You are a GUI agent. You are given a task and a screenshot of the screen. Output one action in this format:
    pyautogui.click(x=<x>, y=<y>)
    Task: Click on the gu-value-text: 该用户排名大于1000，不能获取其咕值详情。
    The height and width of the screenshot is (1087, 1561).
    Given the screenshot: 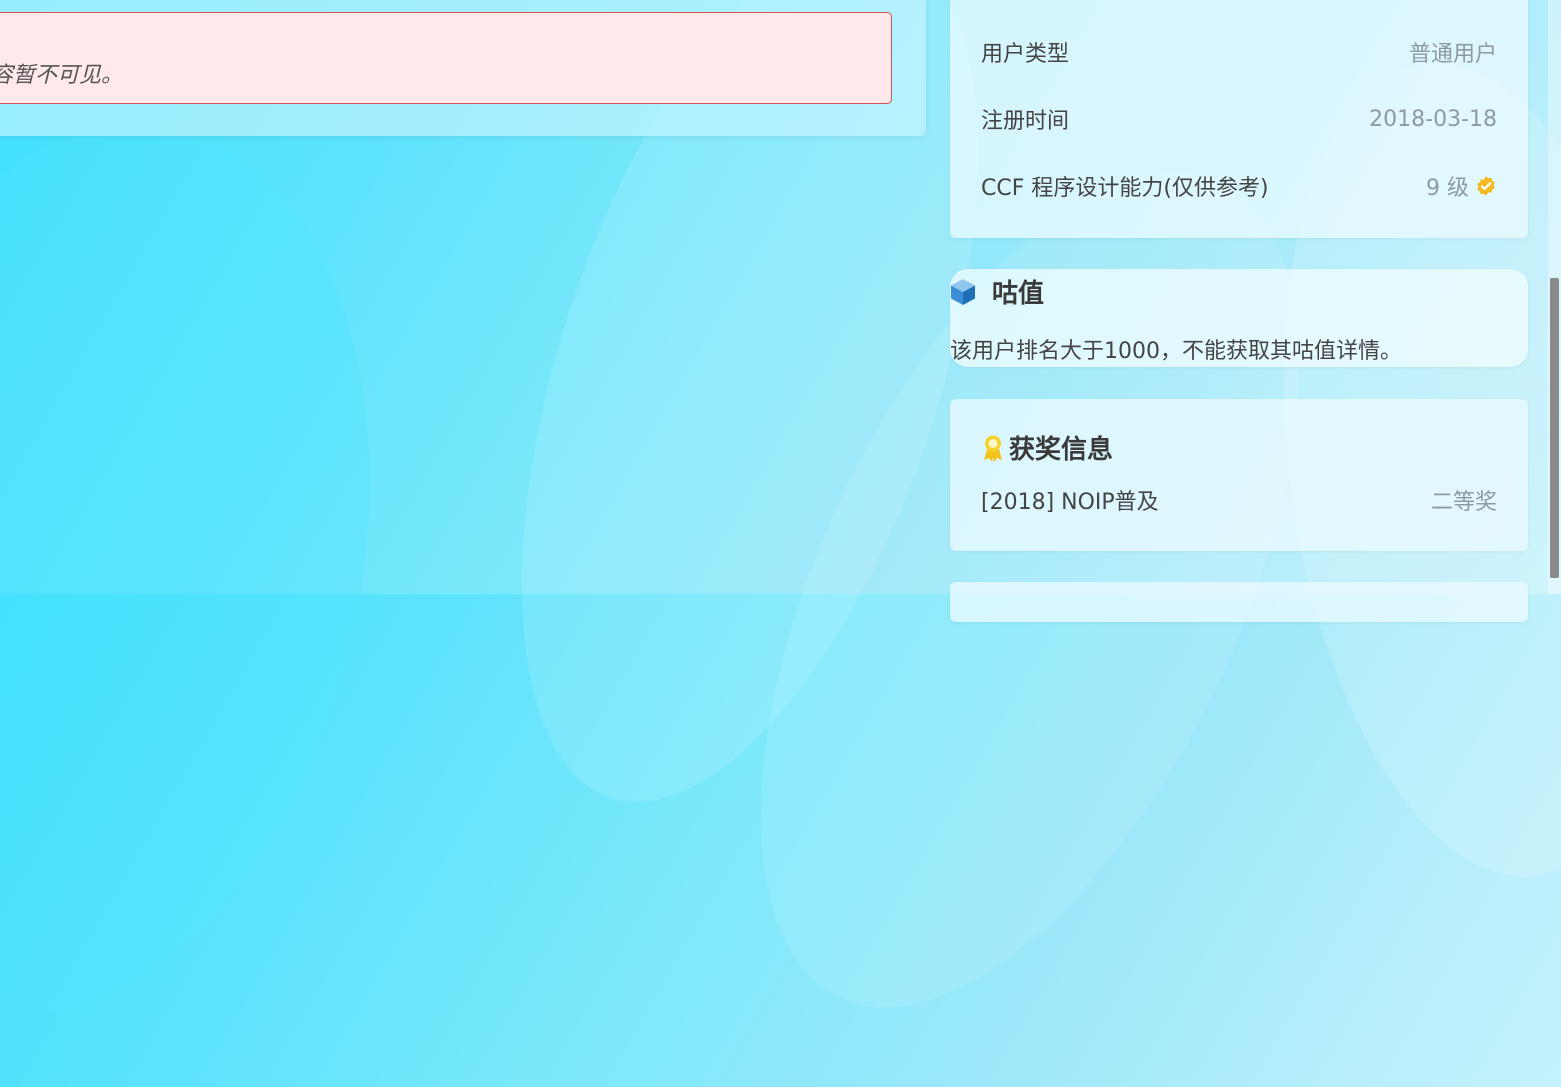 What is the action you would take?
    pyautogui.click(x=1176, y=351)
    